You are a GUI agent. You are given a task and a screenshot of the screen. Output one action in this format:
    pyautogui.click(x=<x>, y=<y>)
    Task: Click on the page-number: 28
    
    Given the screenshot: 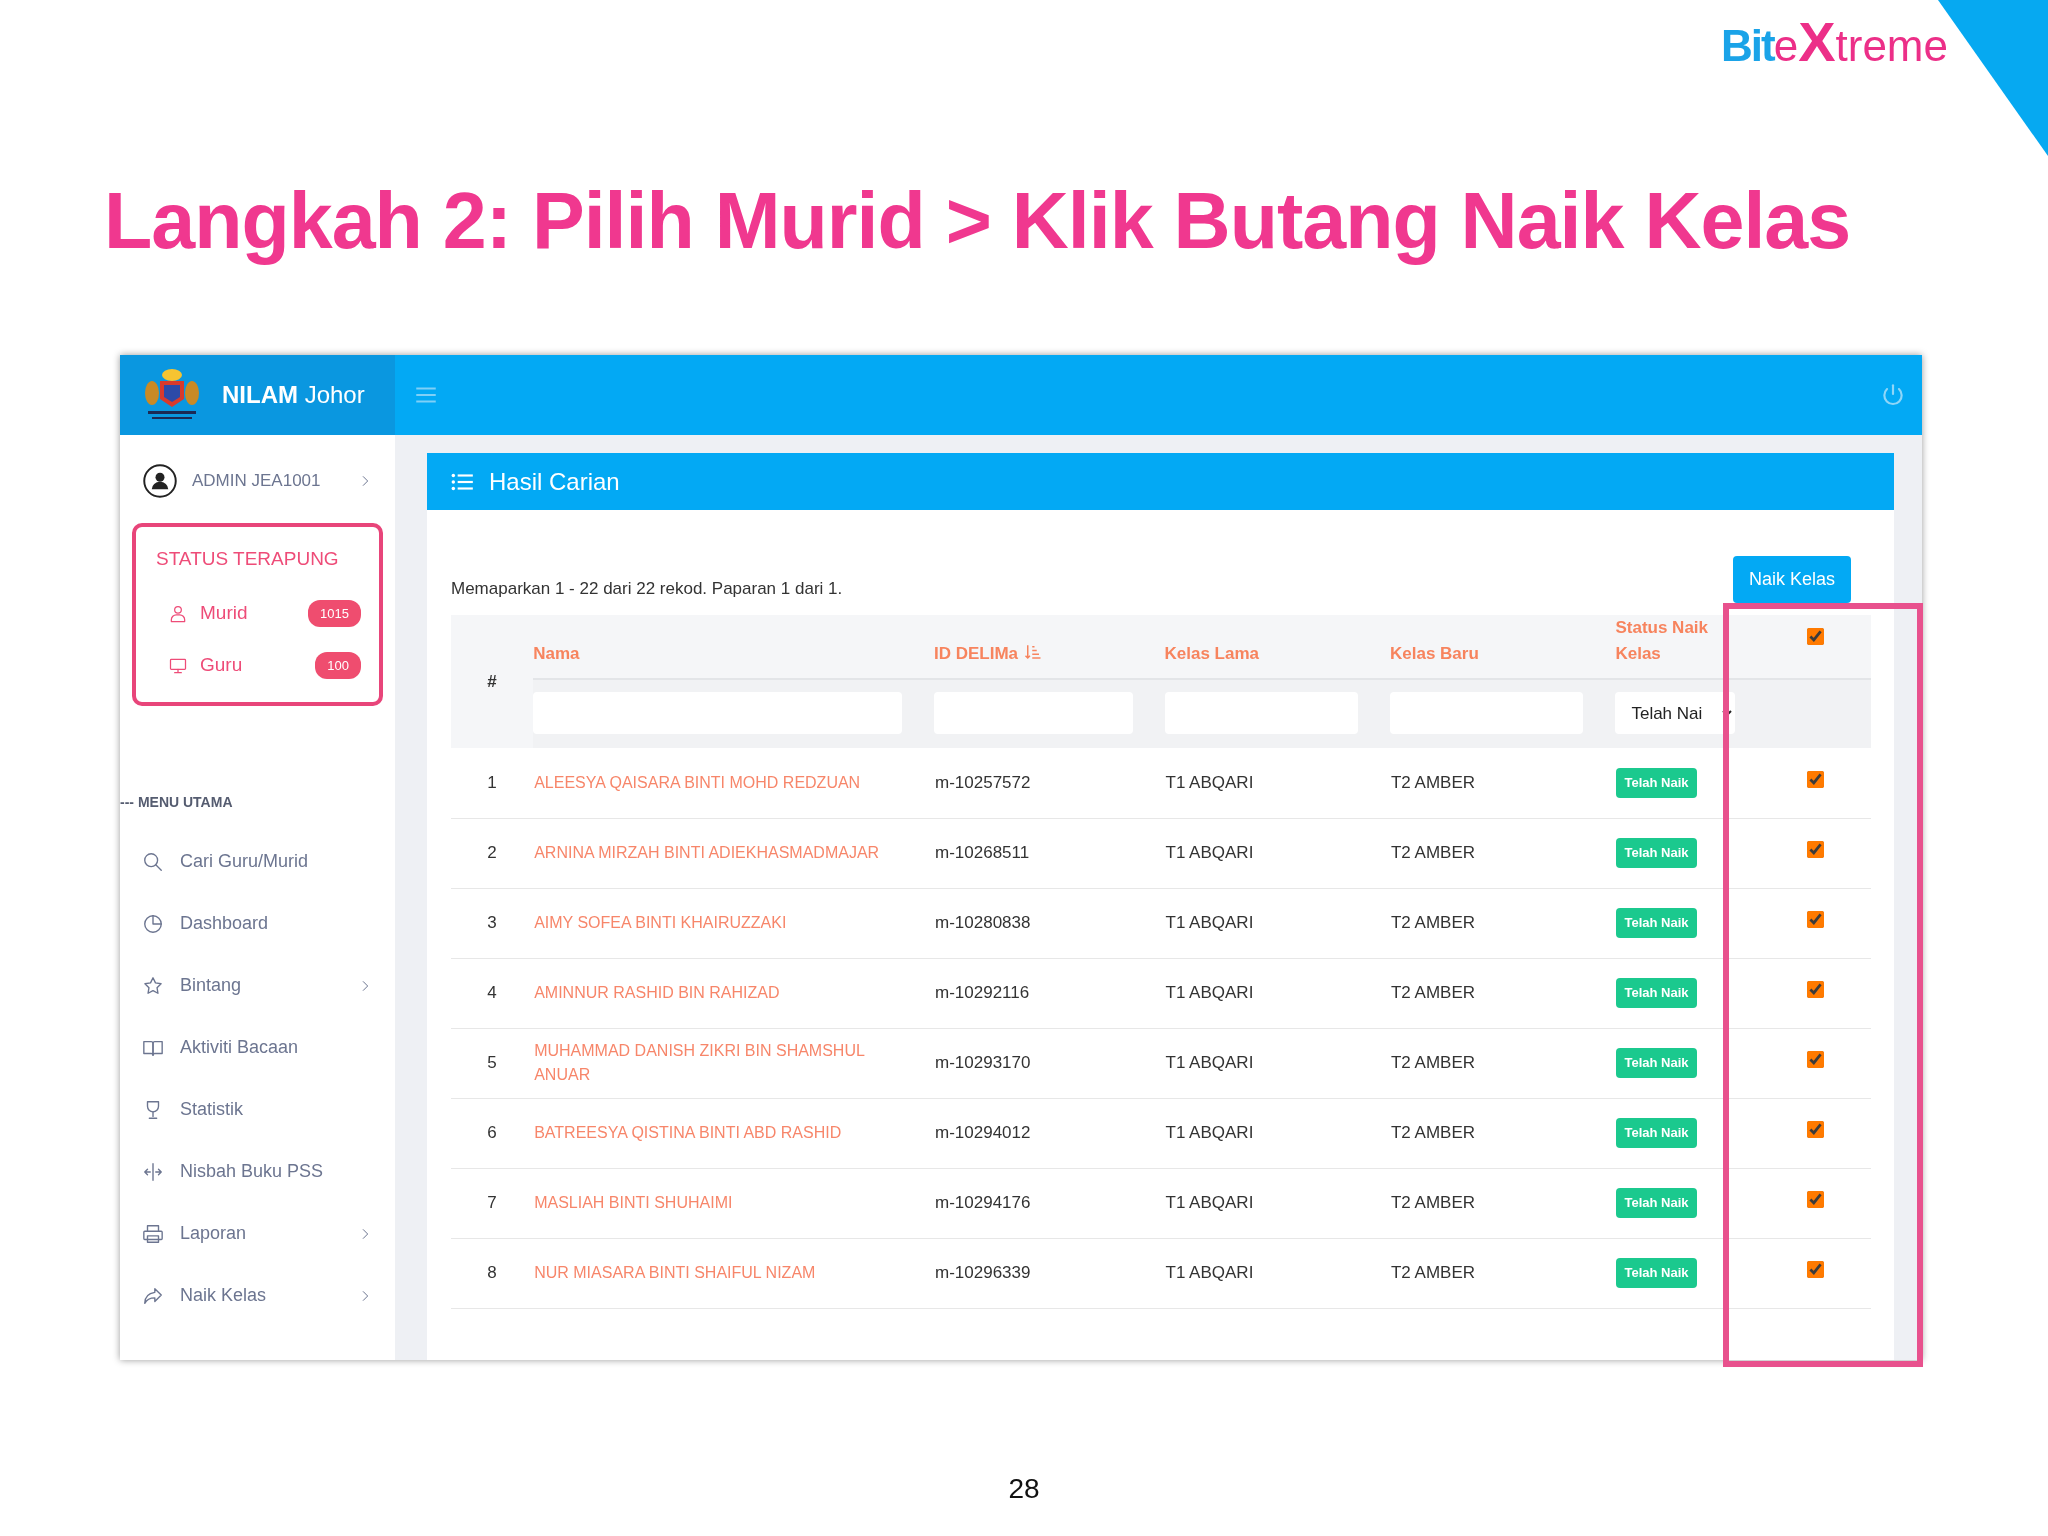 What is the action you would take?
    pyautogui.click(x=1024, y=1489)
    